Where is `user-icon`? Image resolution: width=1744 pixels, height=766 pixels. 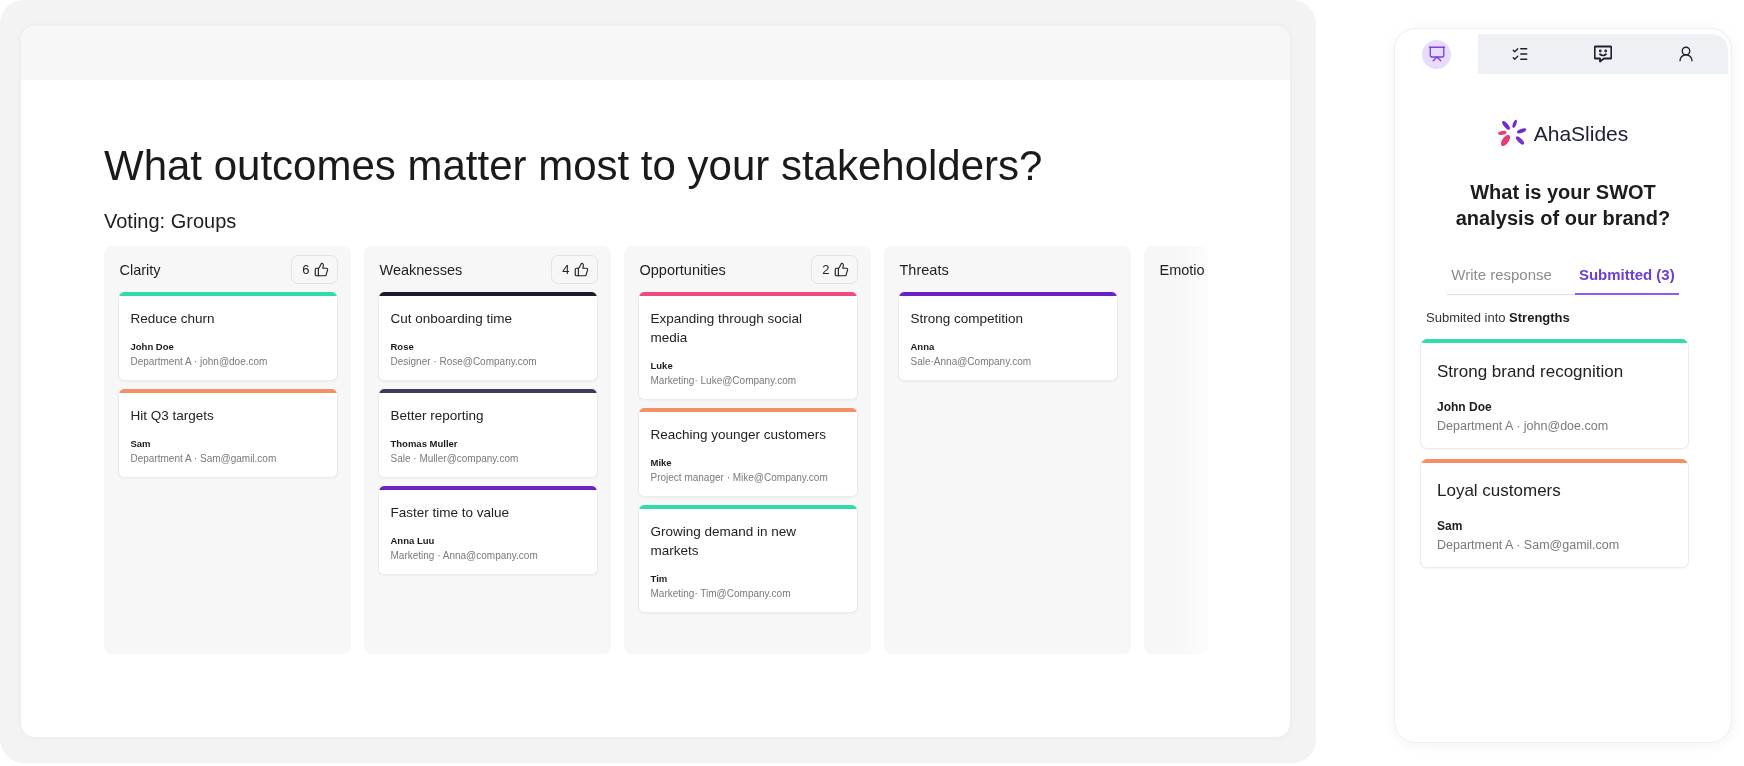 user-icon is located at coordinates (1686, 54).